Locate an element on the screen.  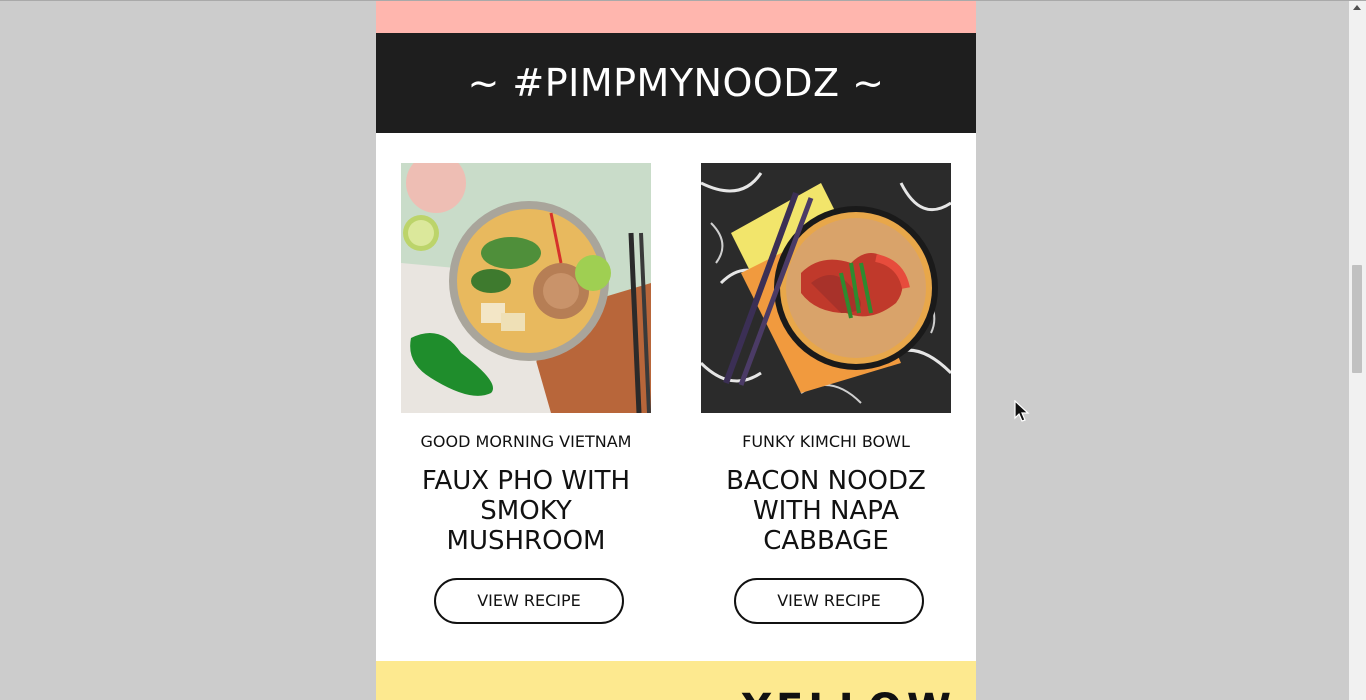
kimchi-bowl-photo is located at coordinates (826, 288).